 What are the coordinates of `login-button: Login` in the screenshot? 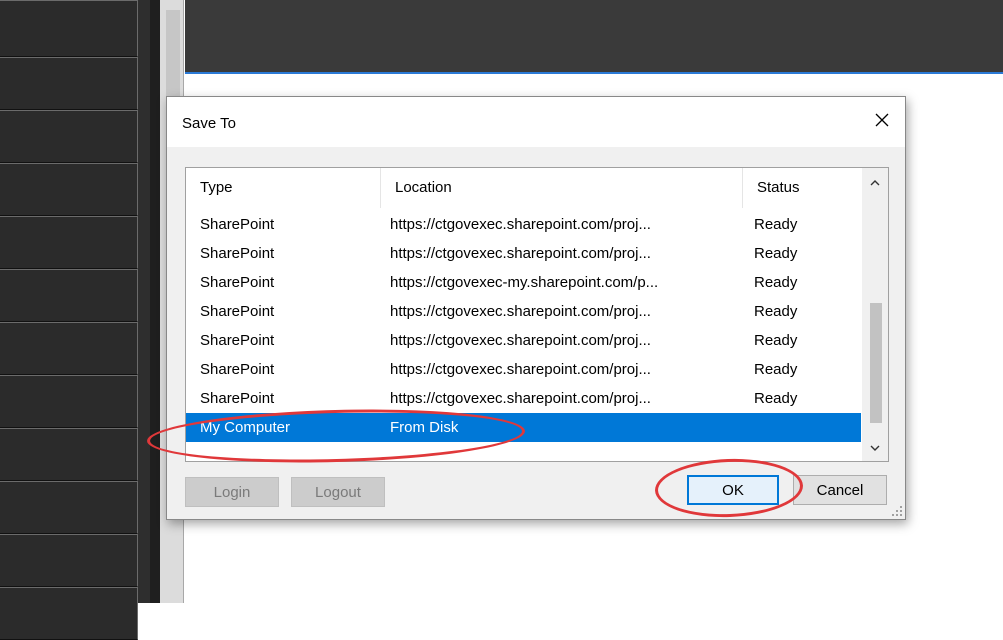 It's located at (232, 492).